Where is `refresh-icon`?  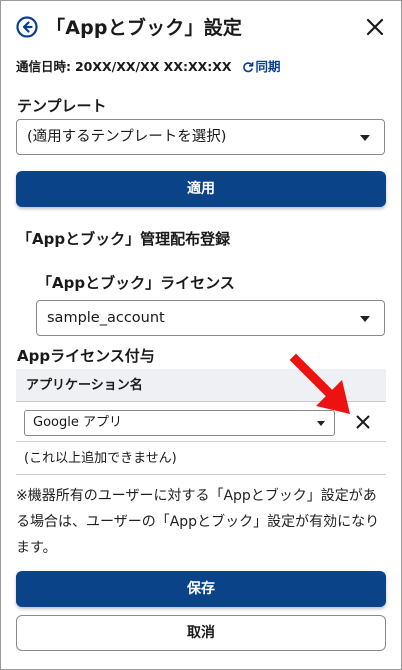
refresh-icon is located at coordinates (247, 67).